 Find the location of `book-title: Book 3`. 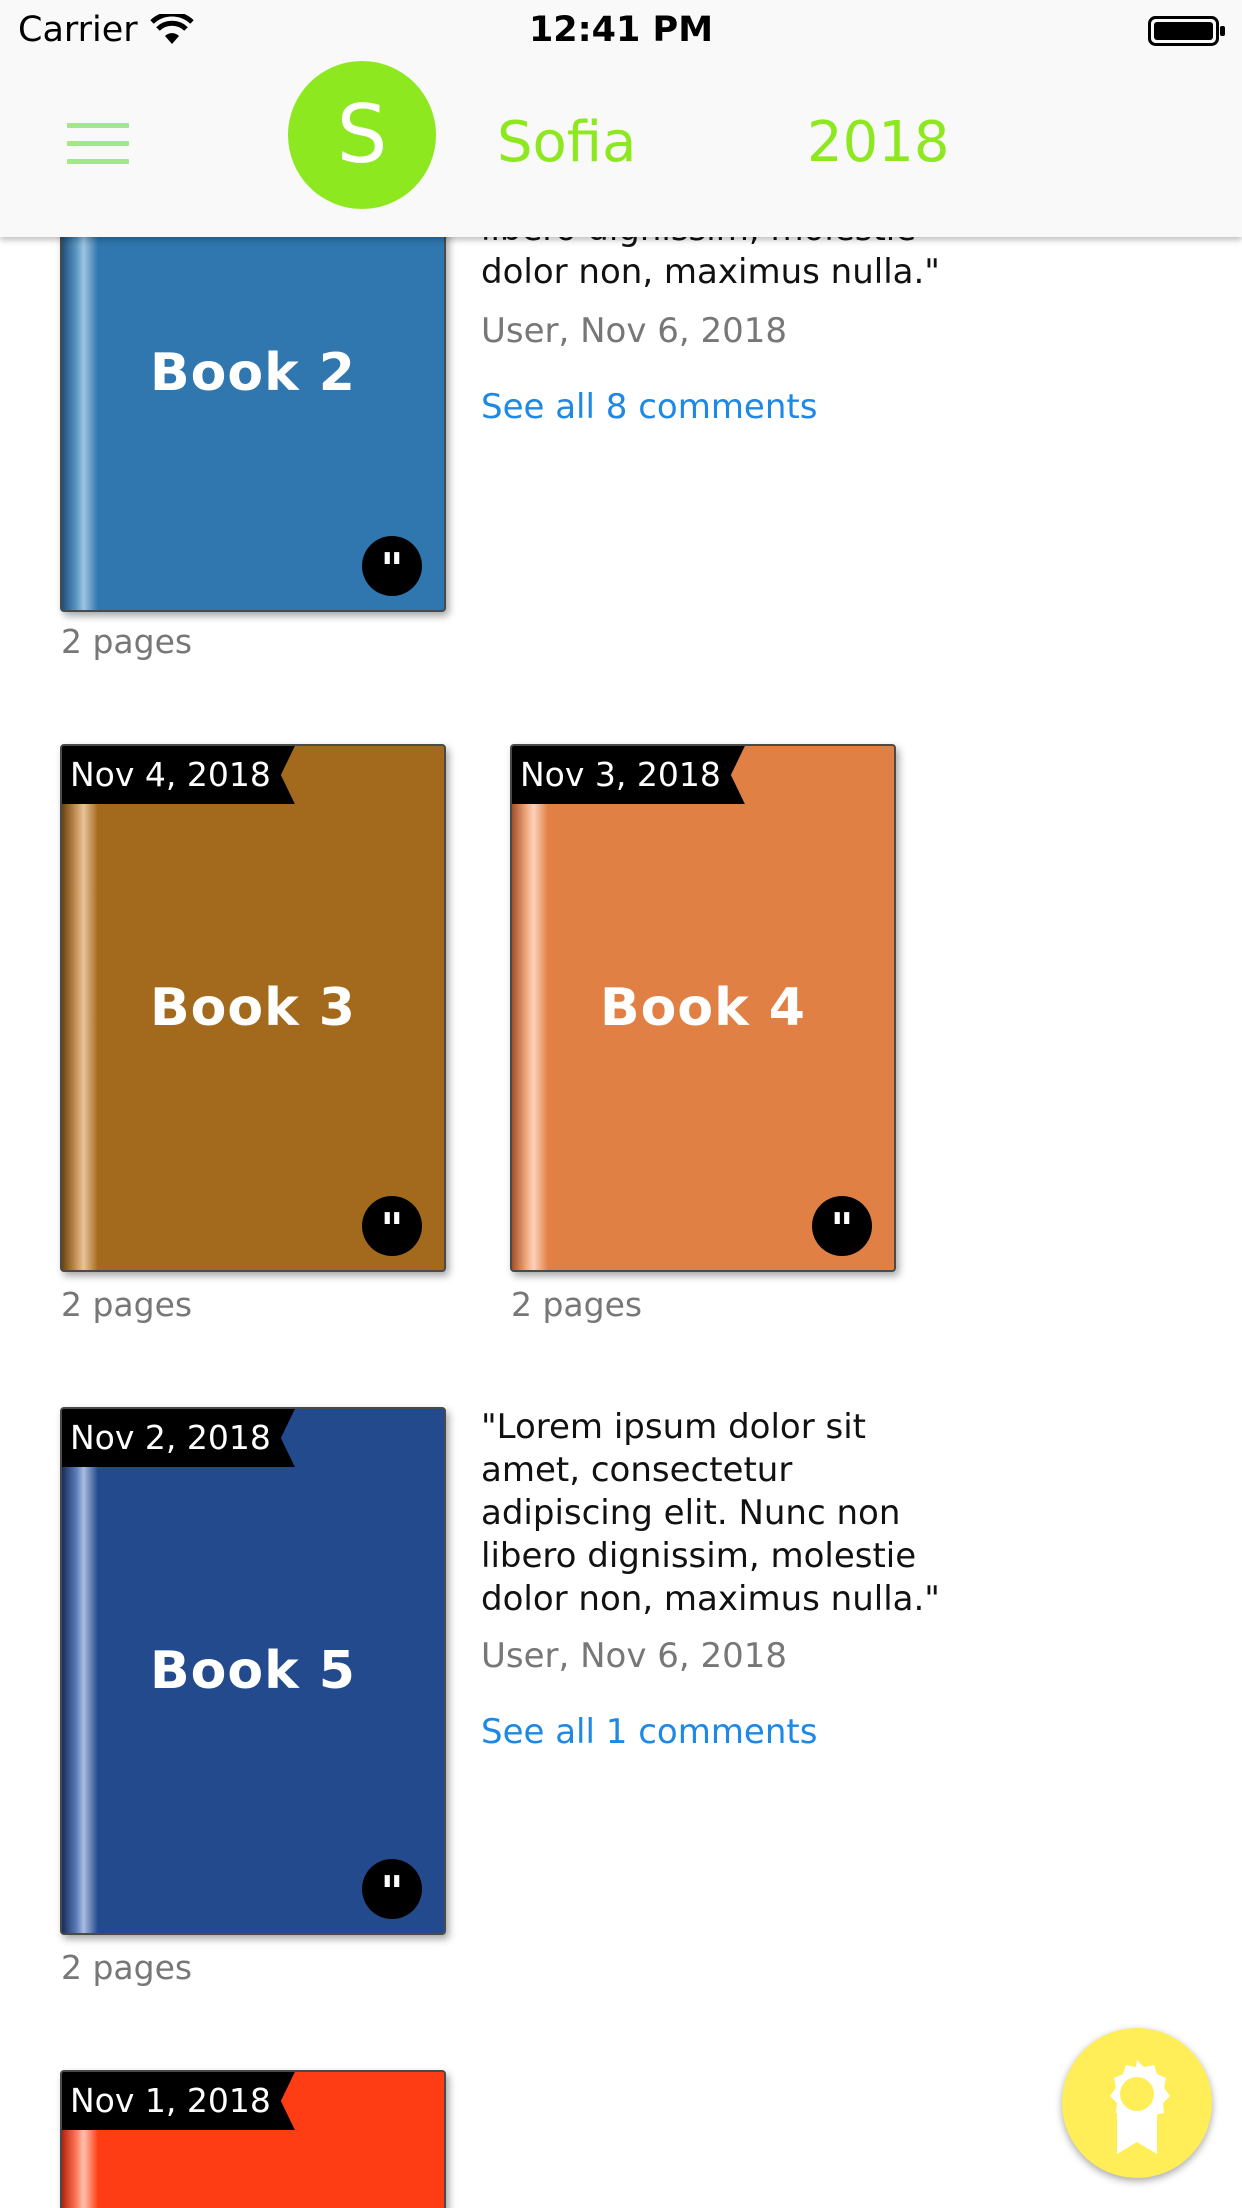

book-title: Book 3 is located at coordinates (253, 1008).